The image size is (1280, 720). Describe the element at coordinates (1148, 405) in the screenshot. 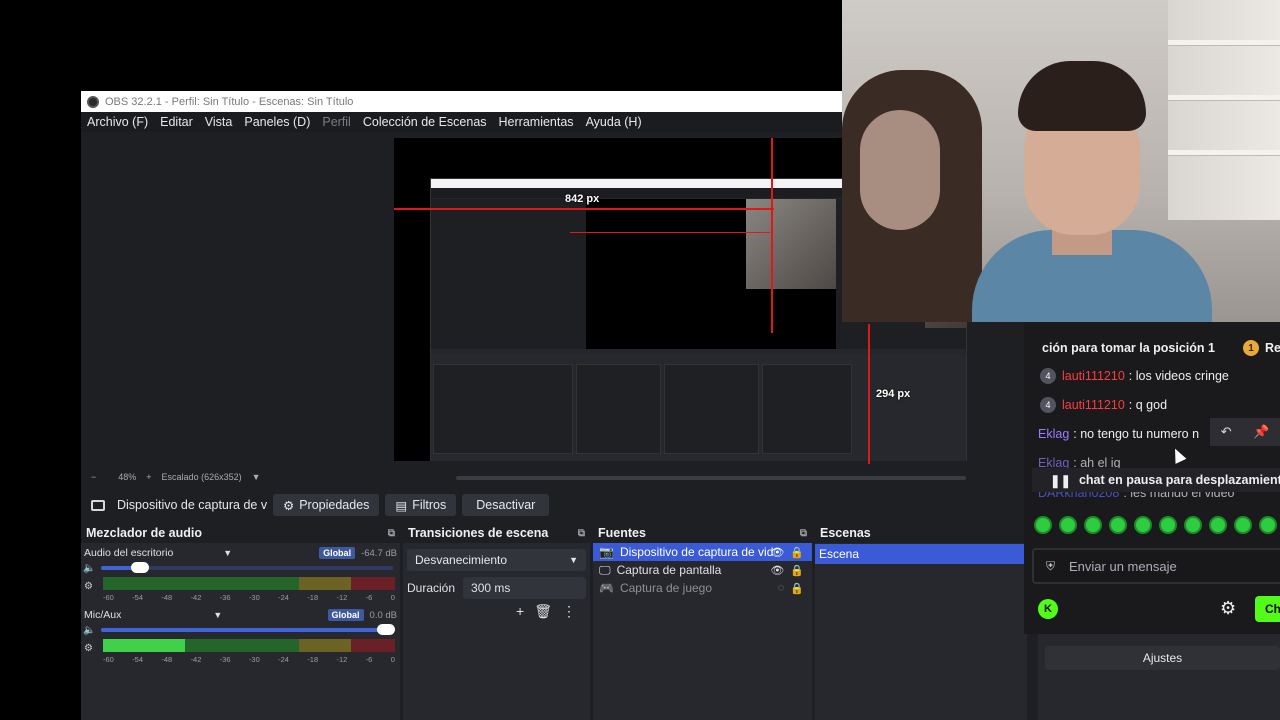

I see `chat-text: : q god` at that location.